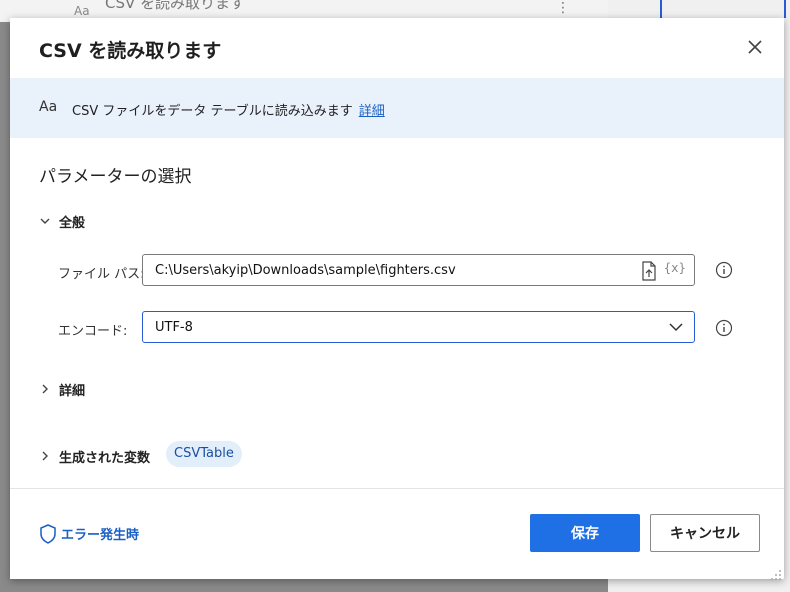 Image resolution: width=790 pixels, height=592 pixels. What do you see at coordinates (397, 488) in the screenshot?
I see `footer-divider` at bounding box center [397, 488].